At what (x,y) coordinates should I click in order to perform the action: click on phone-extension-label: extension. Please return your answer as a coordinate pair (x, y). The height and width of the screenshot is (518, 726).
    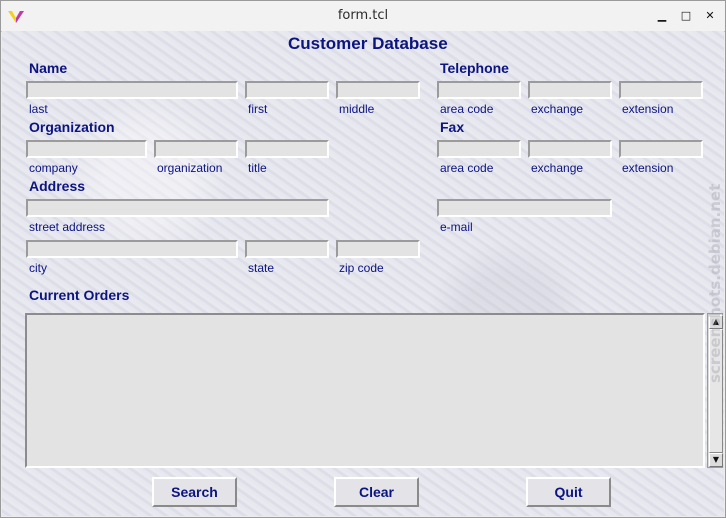
    Looking at the image, I should click on (648, 109).